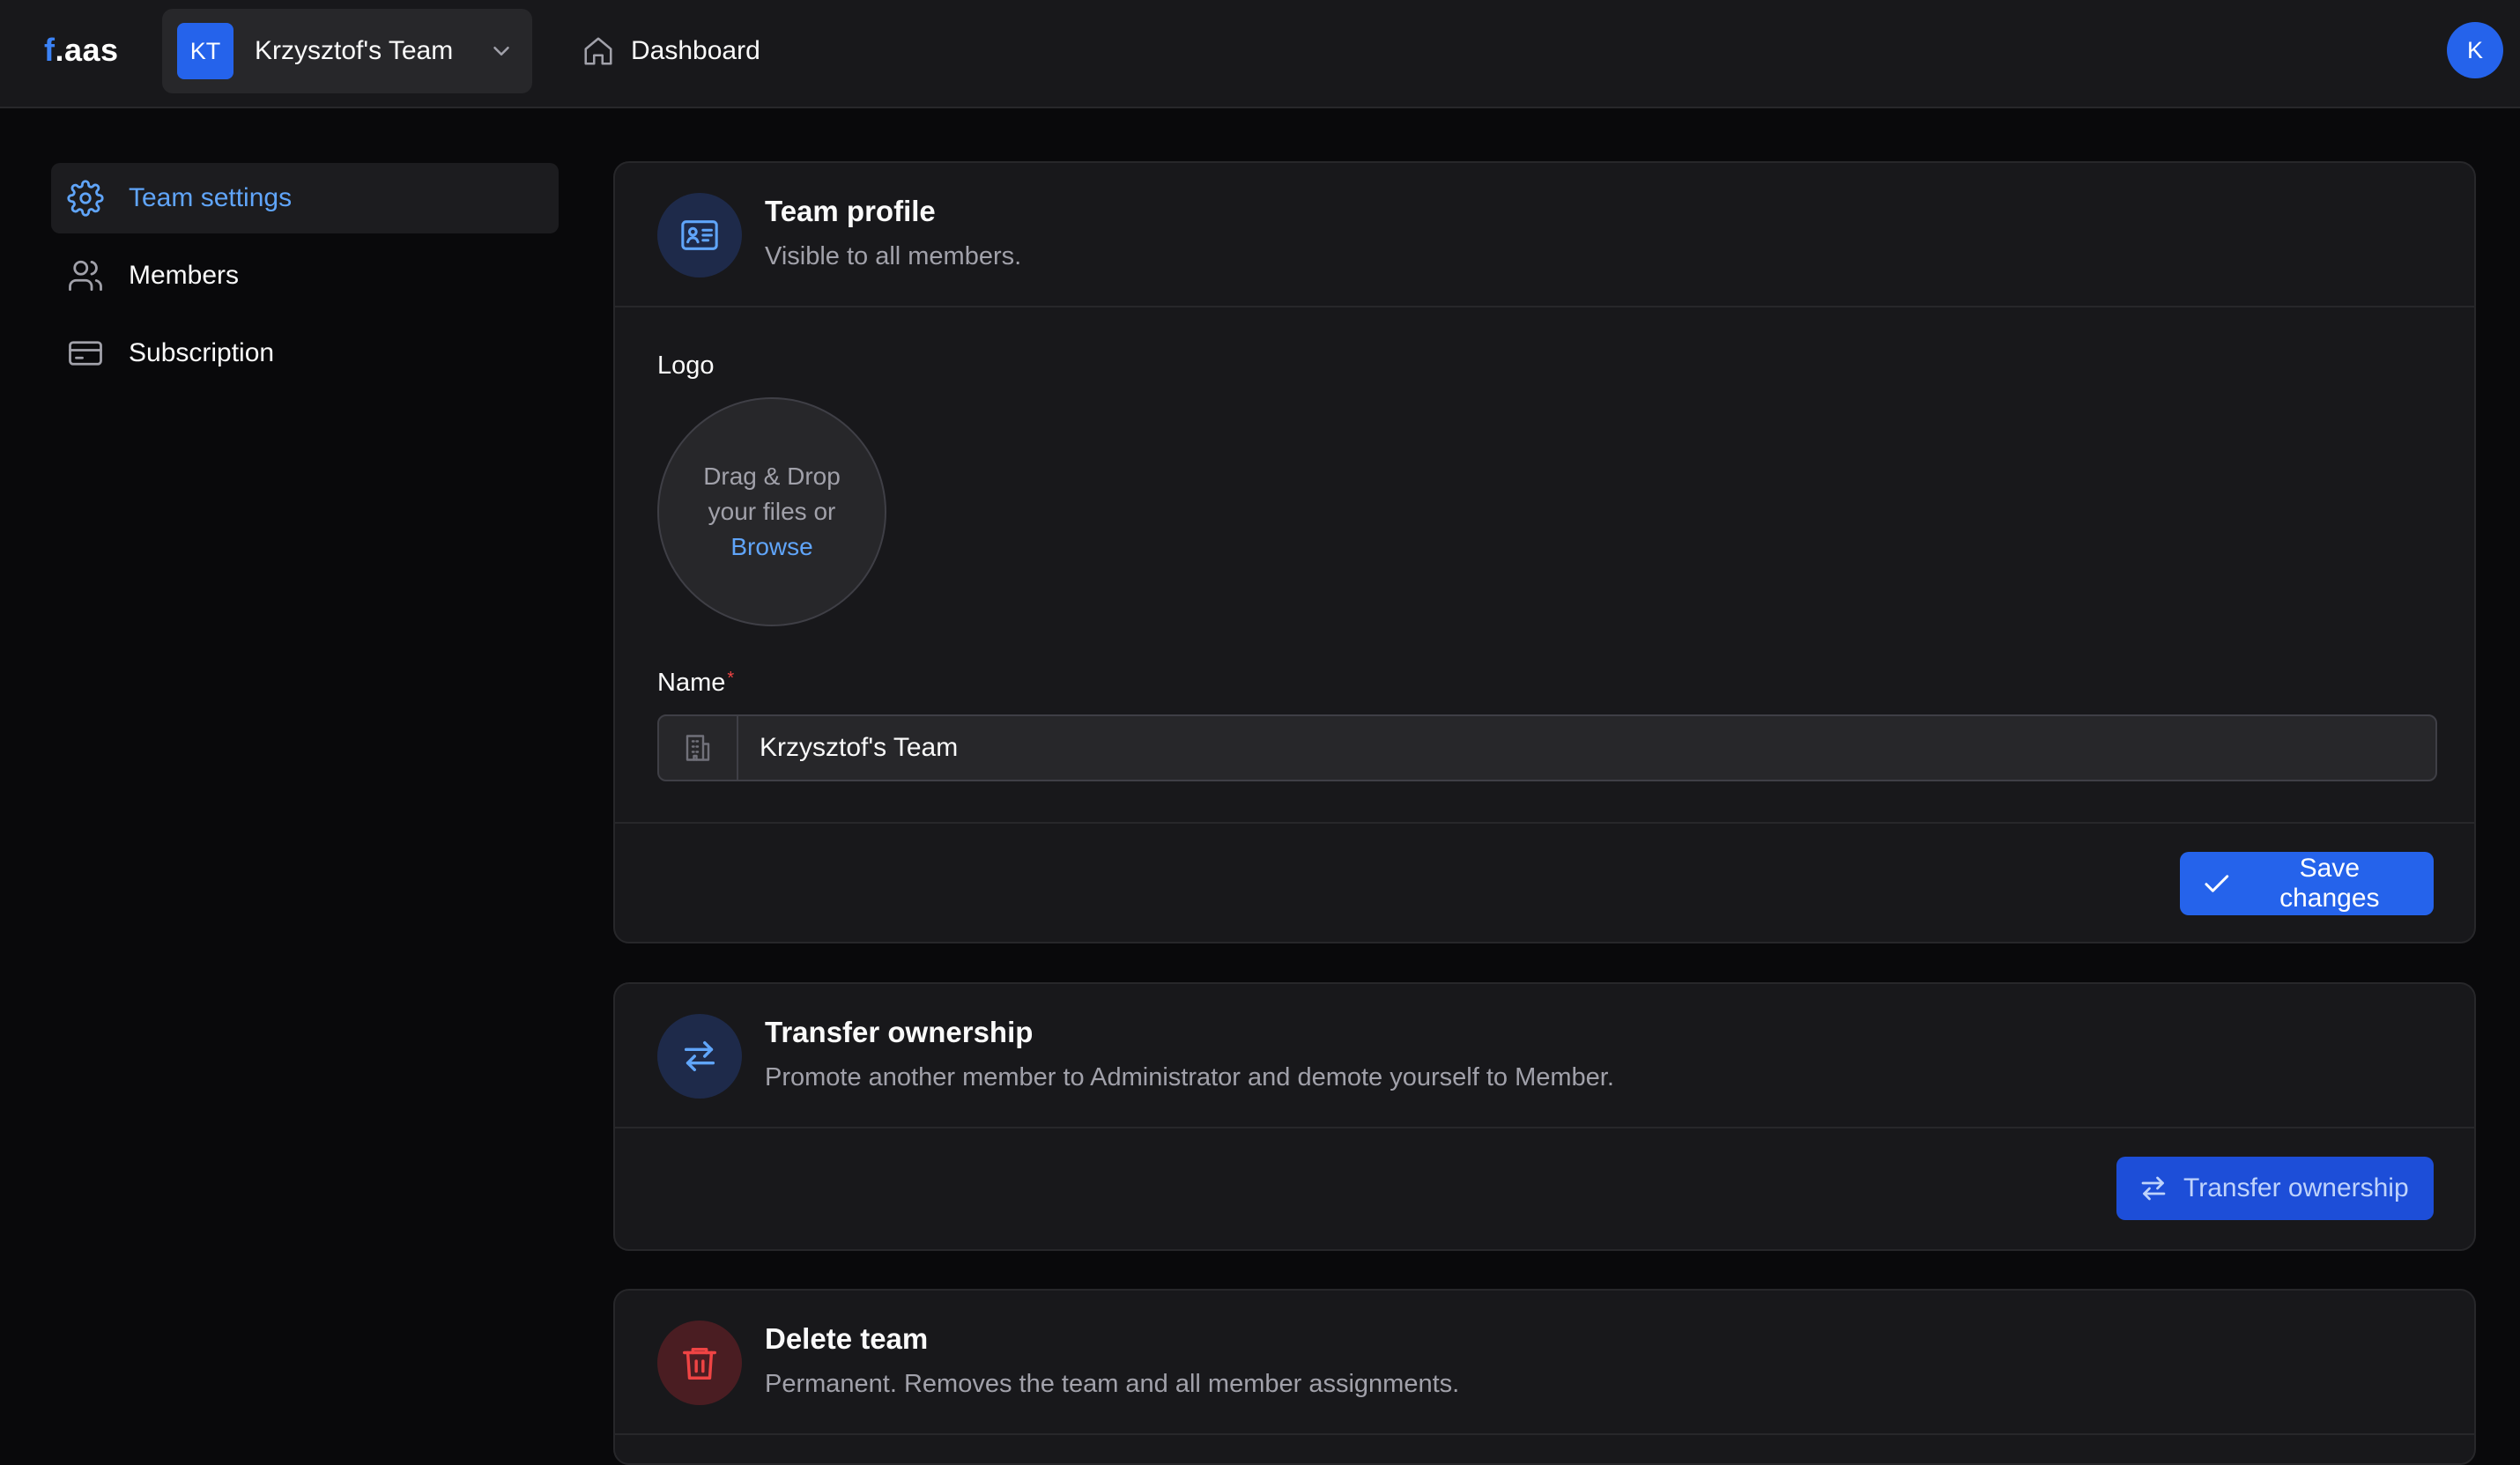  What do you see at coordinates (211, 198) in the screenshot?
I see `sidebar-item-label: Team settings` at bounding box center [211, 198].